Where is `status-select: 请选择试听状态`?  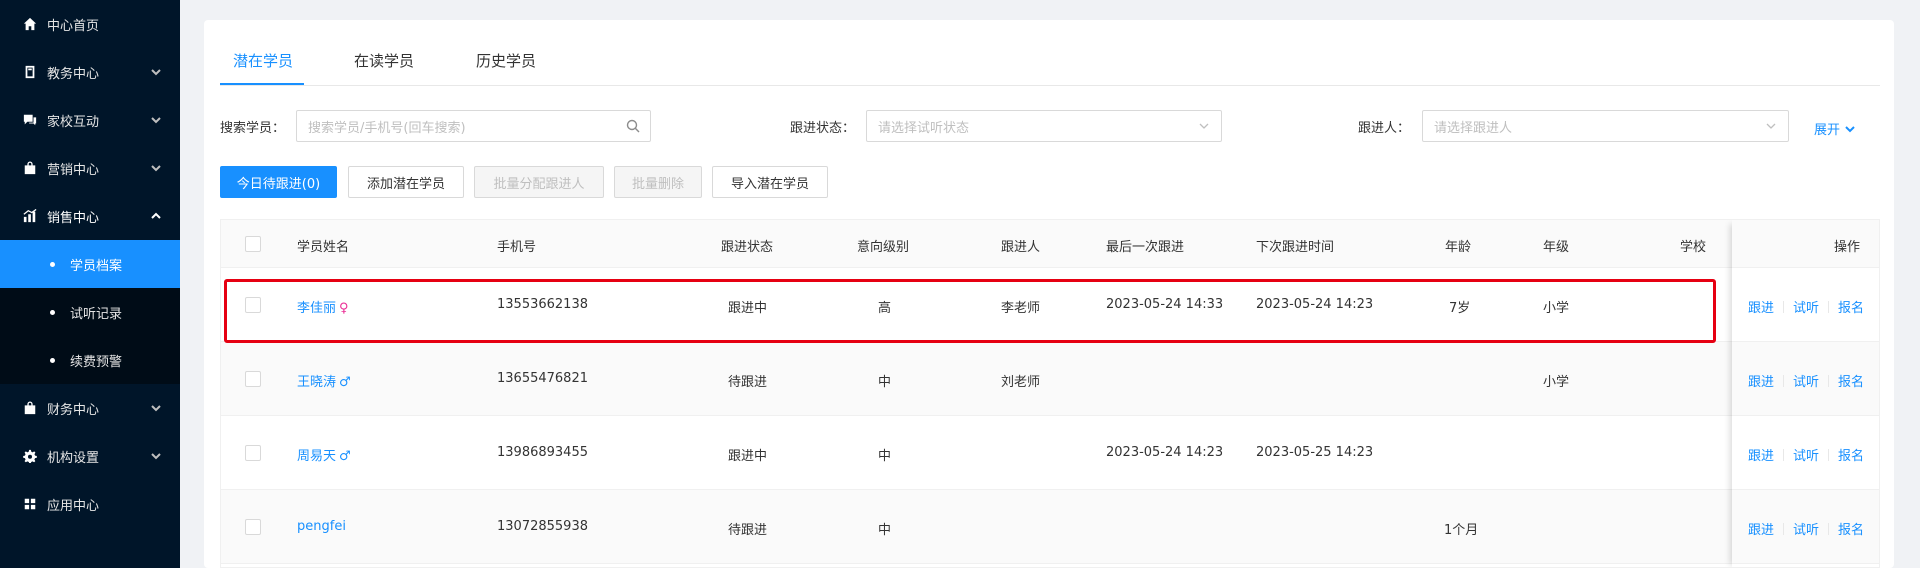
status-select: 请选择试听状态 is located at coordinates (1044, 126).